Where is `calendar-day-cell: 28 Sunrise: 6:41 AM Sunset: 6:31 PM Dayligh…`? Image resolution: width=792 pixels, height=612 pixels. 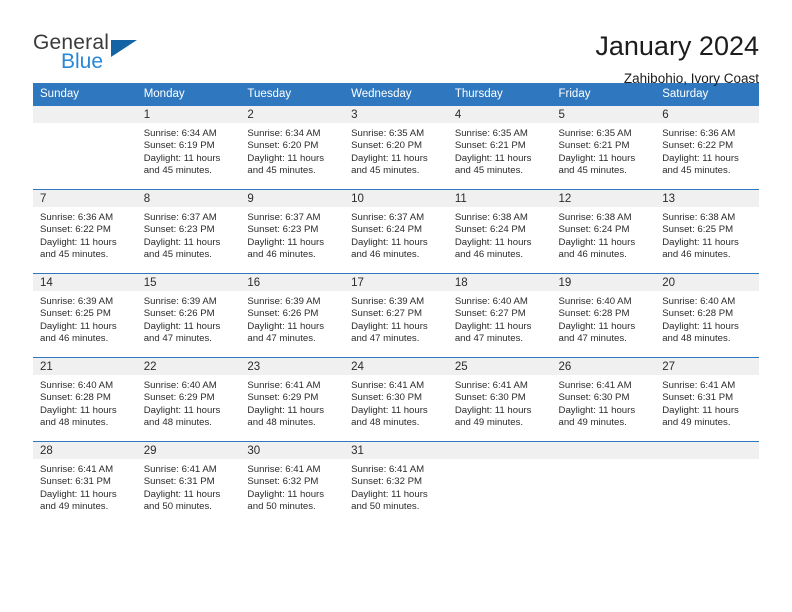
calendar-day-cell: 28 Sunrise: 6:41 AM Sunset: 6:31 PM Dayligh… is located at coordinates (85, 483).